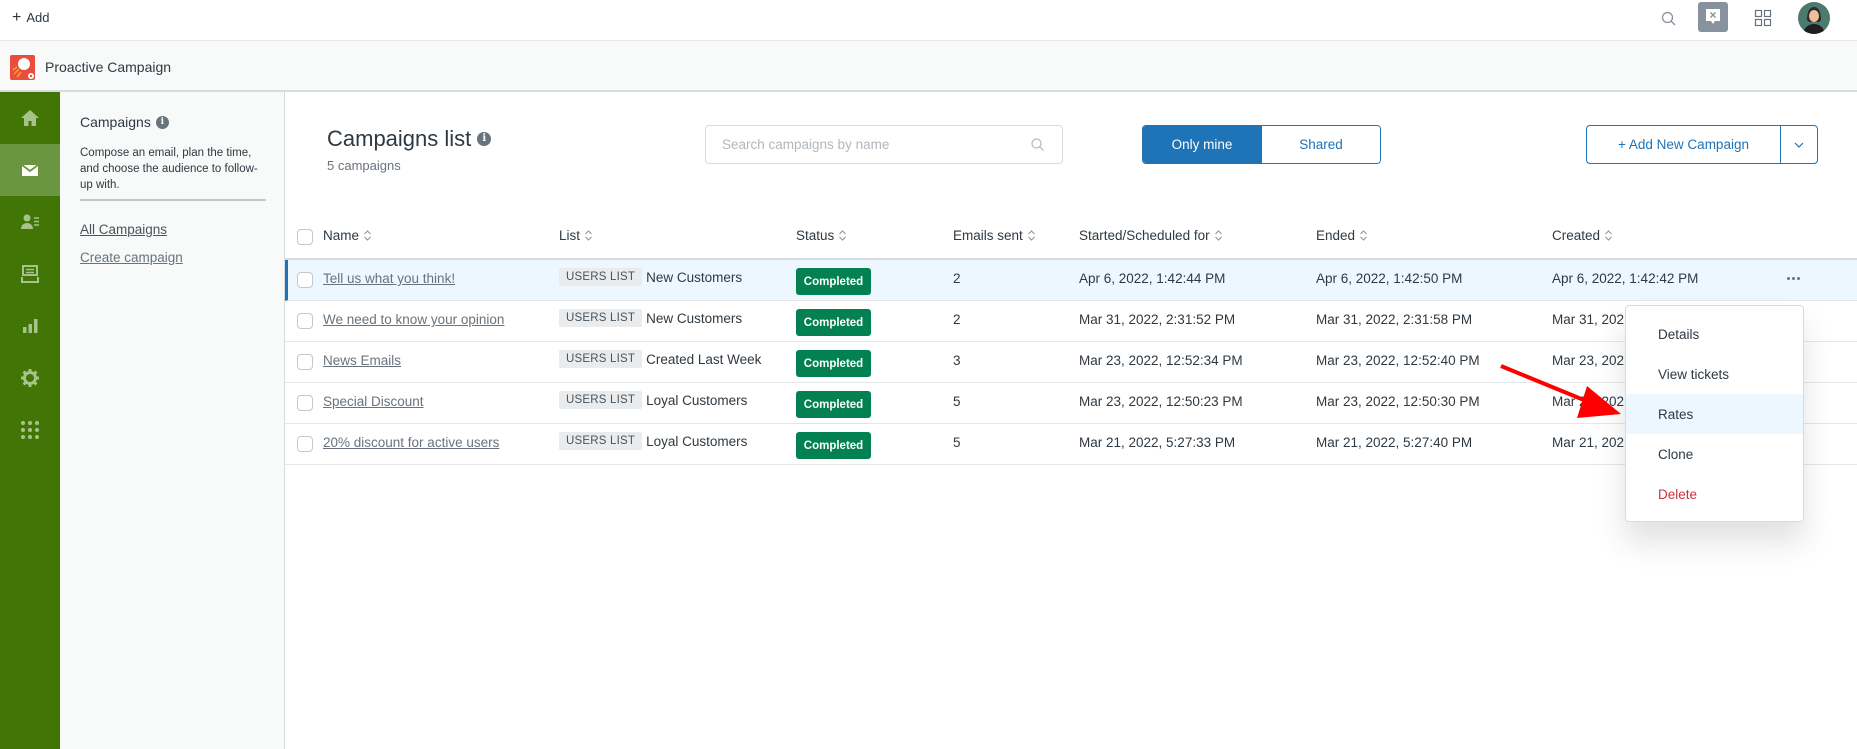 The height and width of the screenshot is (749, 1857). I want to click on campaign-name-link: Special Discount, so click(373, 401).